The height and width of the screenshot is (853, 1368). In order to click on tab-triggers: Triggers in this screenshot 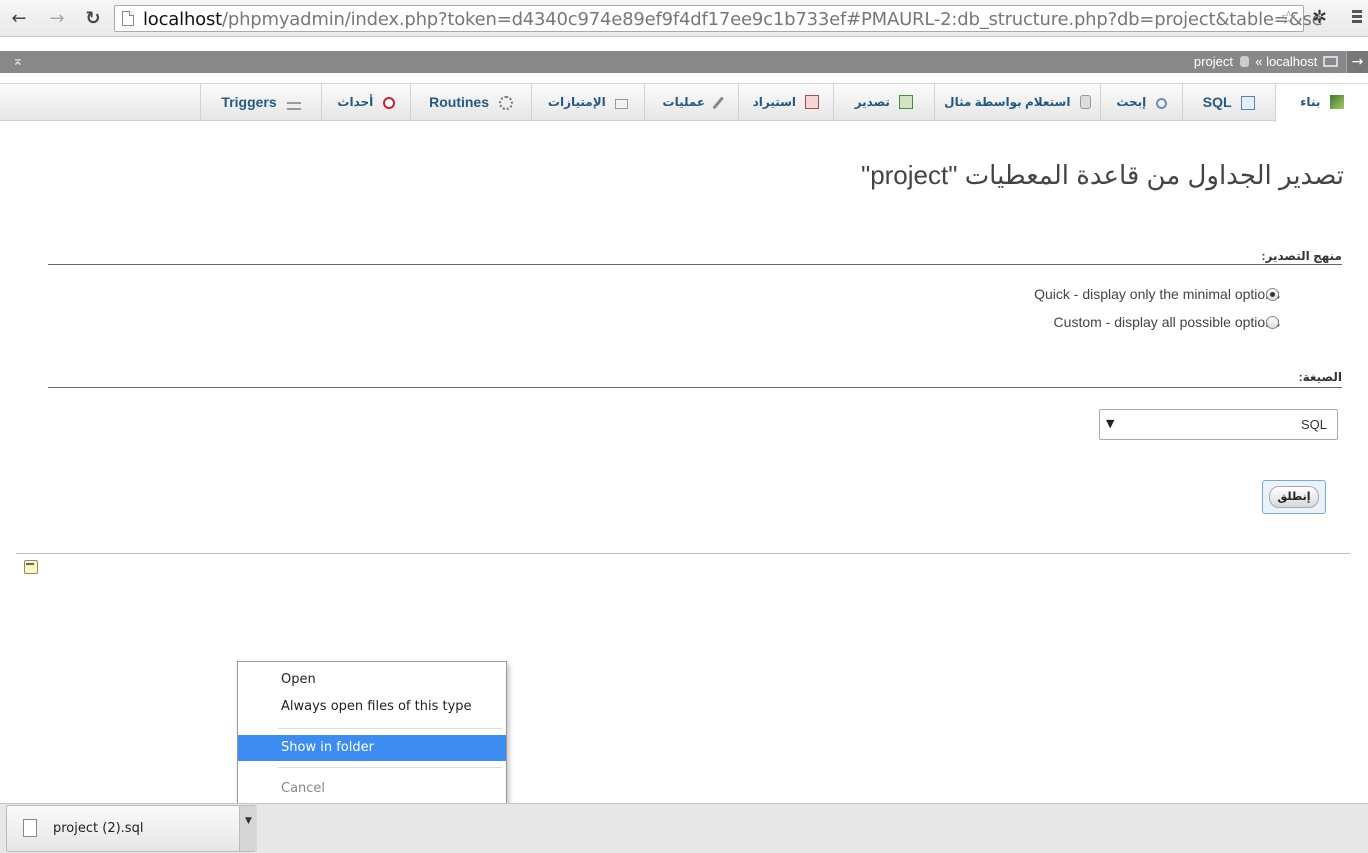, I will do `click(260, 102)`.